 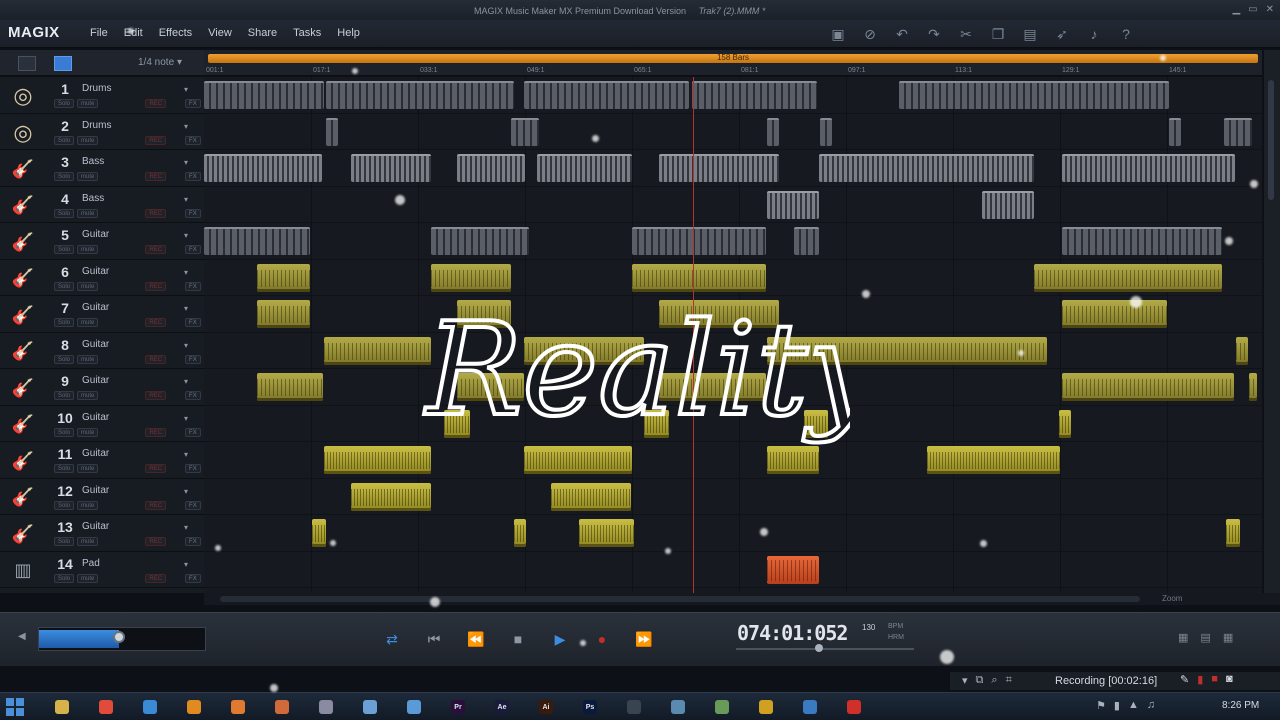 I want to click on network-icon: ▲, so click(x=1133, y=705).